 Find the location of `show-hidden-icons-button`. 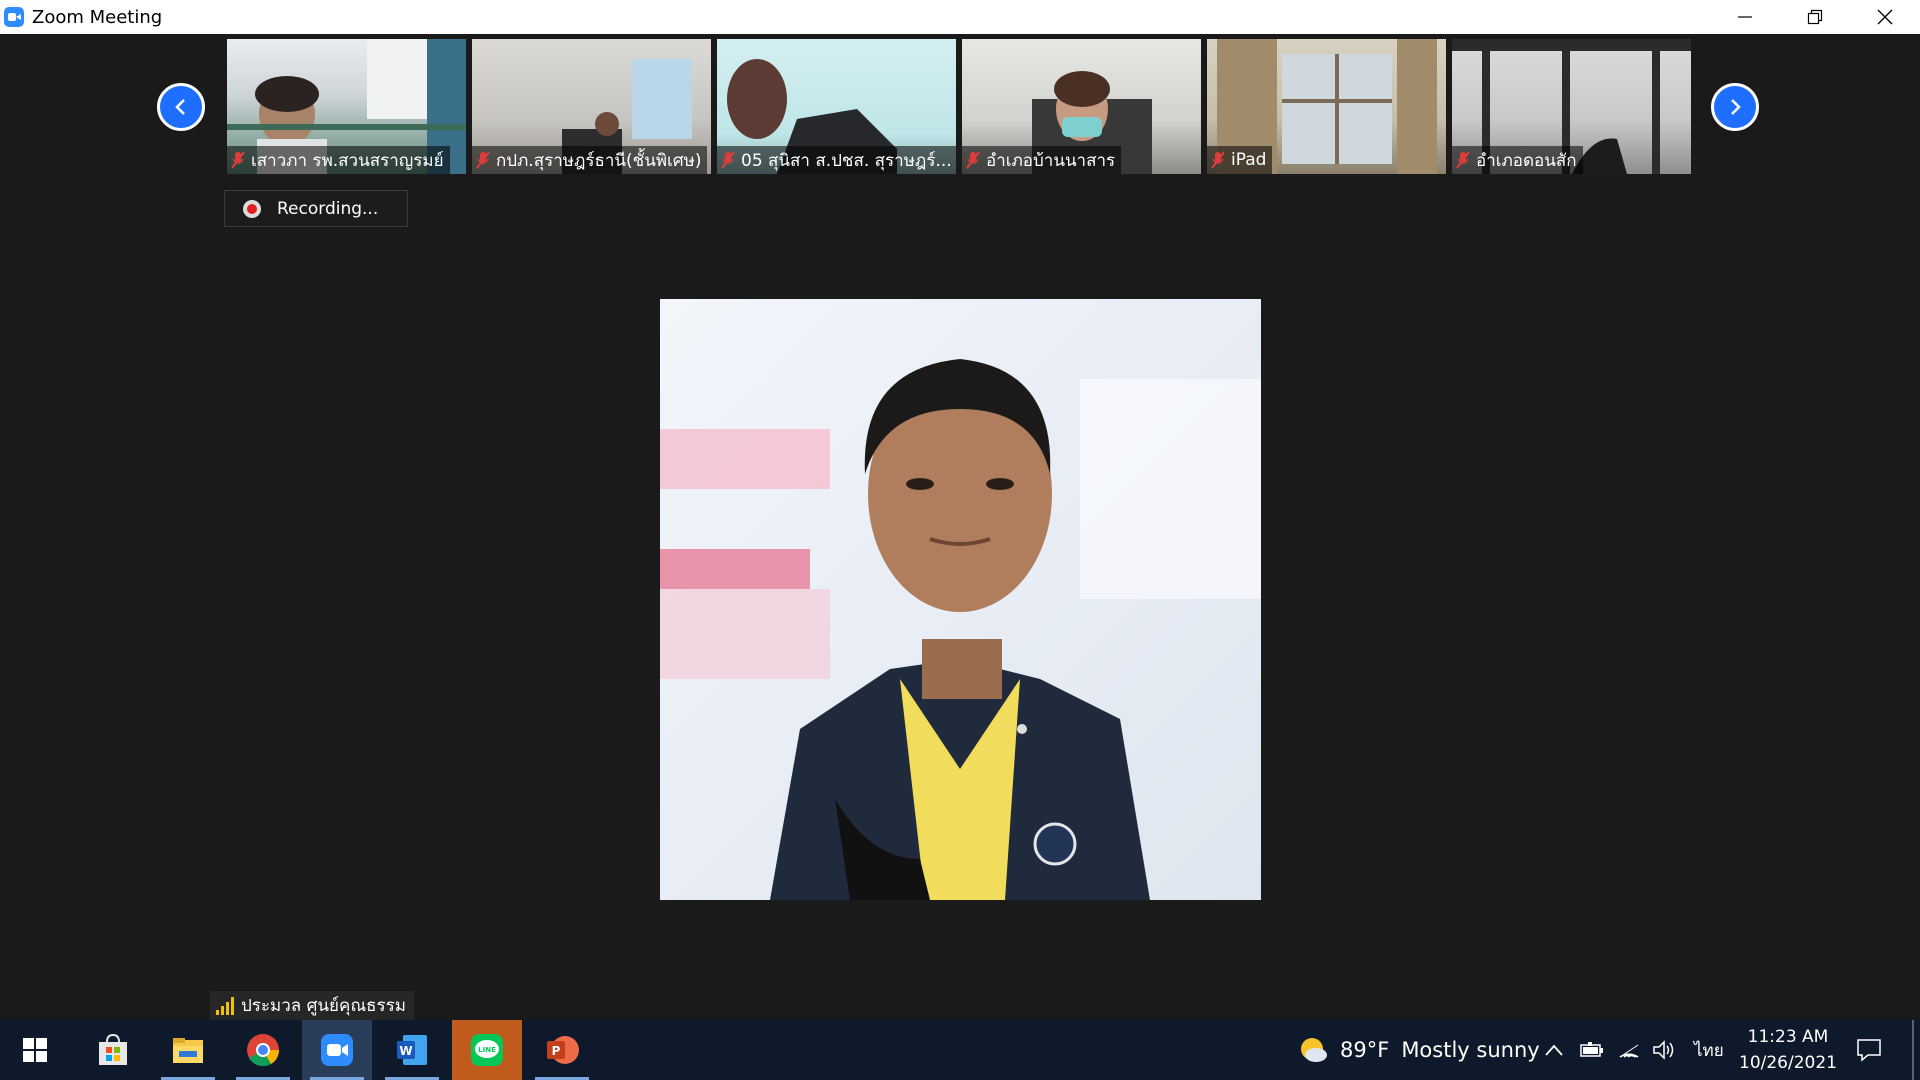

show-hidden-icons-button is located at coordinates (1554, 1050).